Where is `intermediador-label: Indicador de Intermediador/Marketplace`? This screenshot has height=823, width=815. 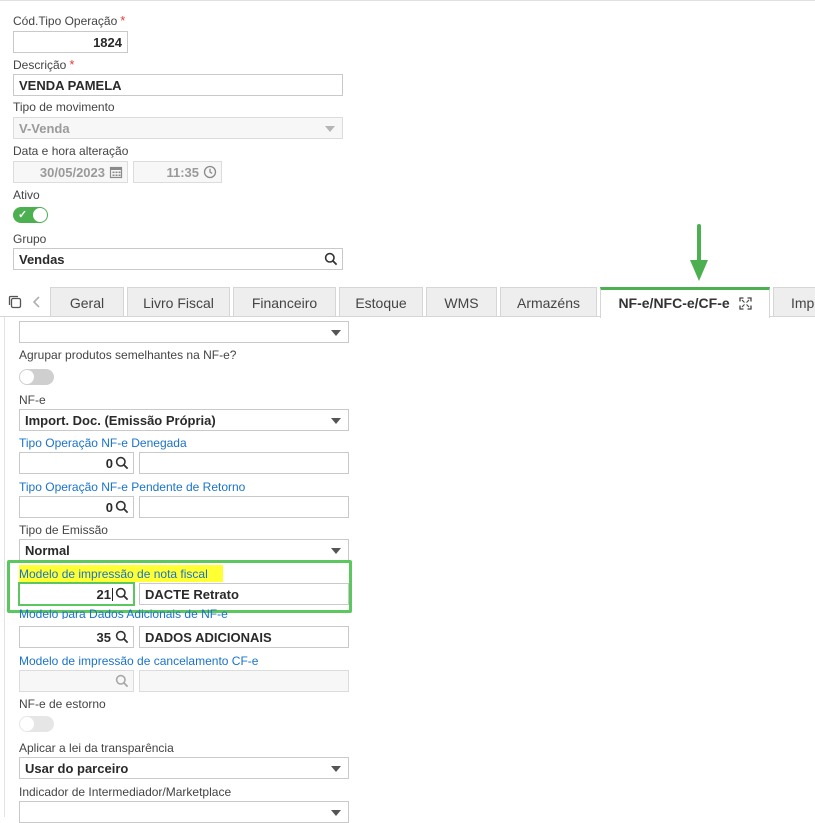 intermediador-label: Indicador de Intermediador/Marketplace is located at coordinates (125, 792).